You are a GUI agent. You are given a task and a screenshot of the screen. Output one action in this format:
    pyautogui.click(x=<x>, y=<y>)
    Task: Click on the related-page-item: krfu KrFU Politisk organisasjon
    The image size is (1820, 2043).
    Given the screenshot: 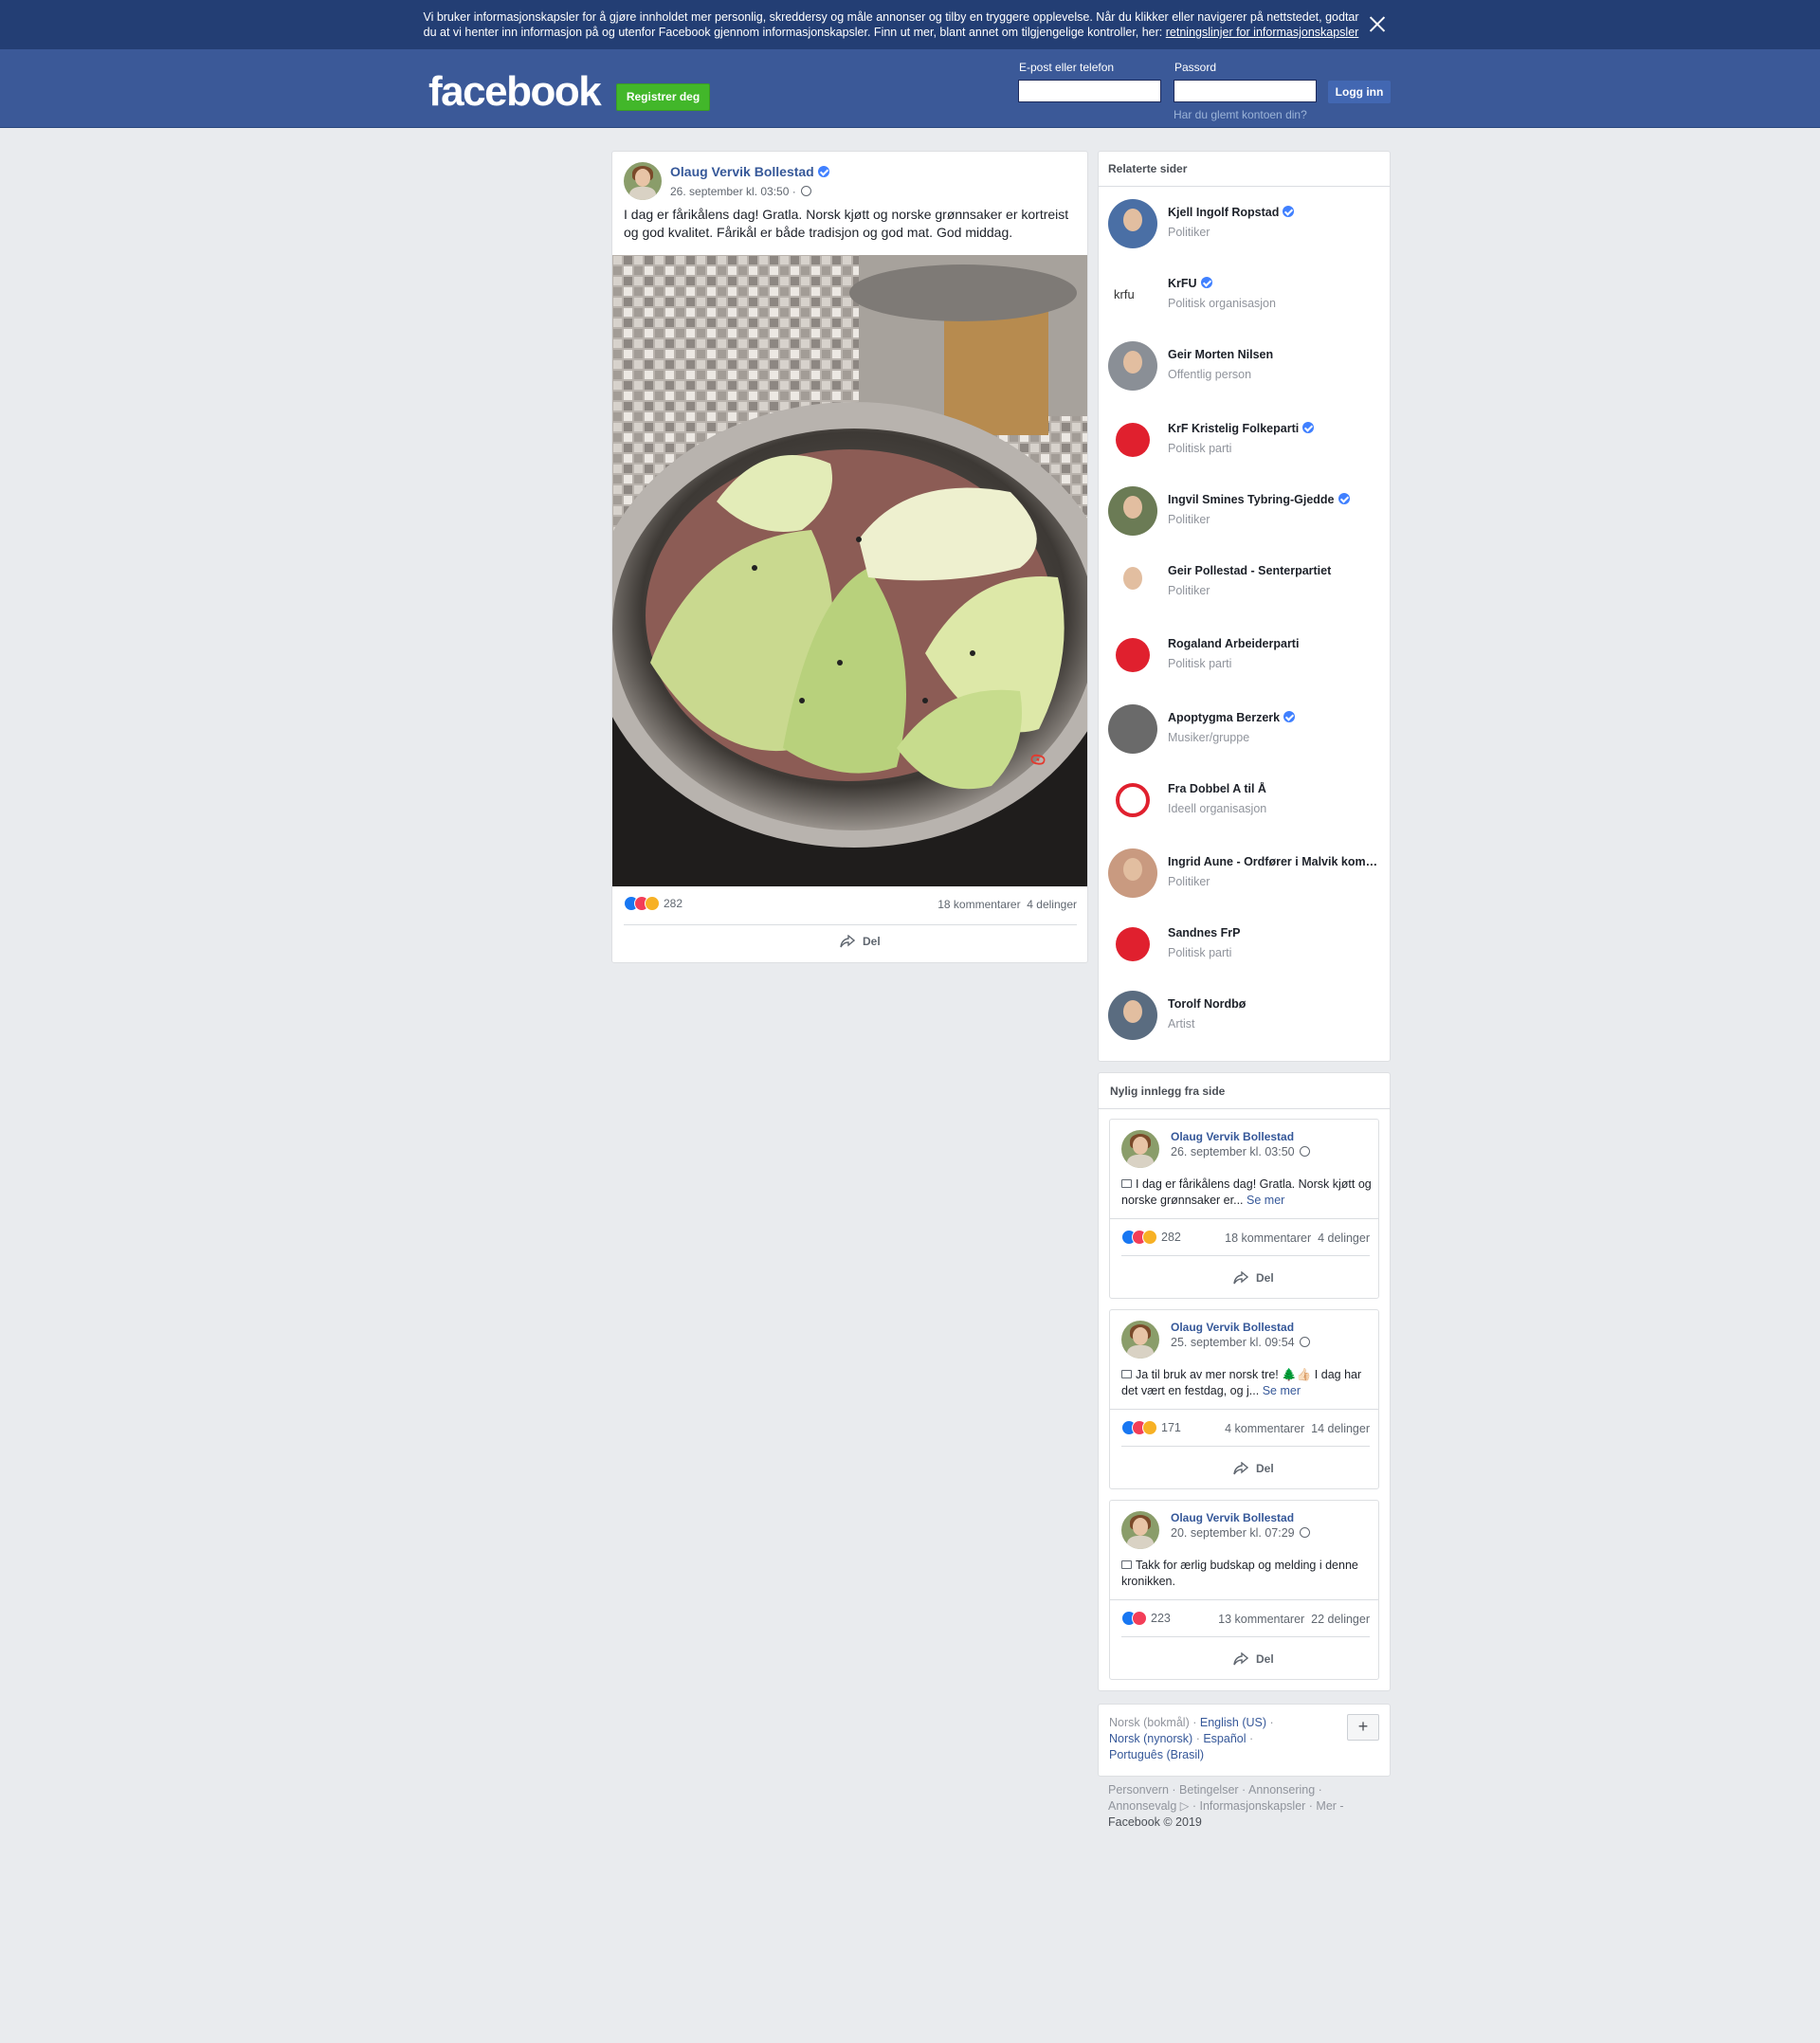 What is the action you would take?
    pyautogui.click(x=1245, y=298)
    